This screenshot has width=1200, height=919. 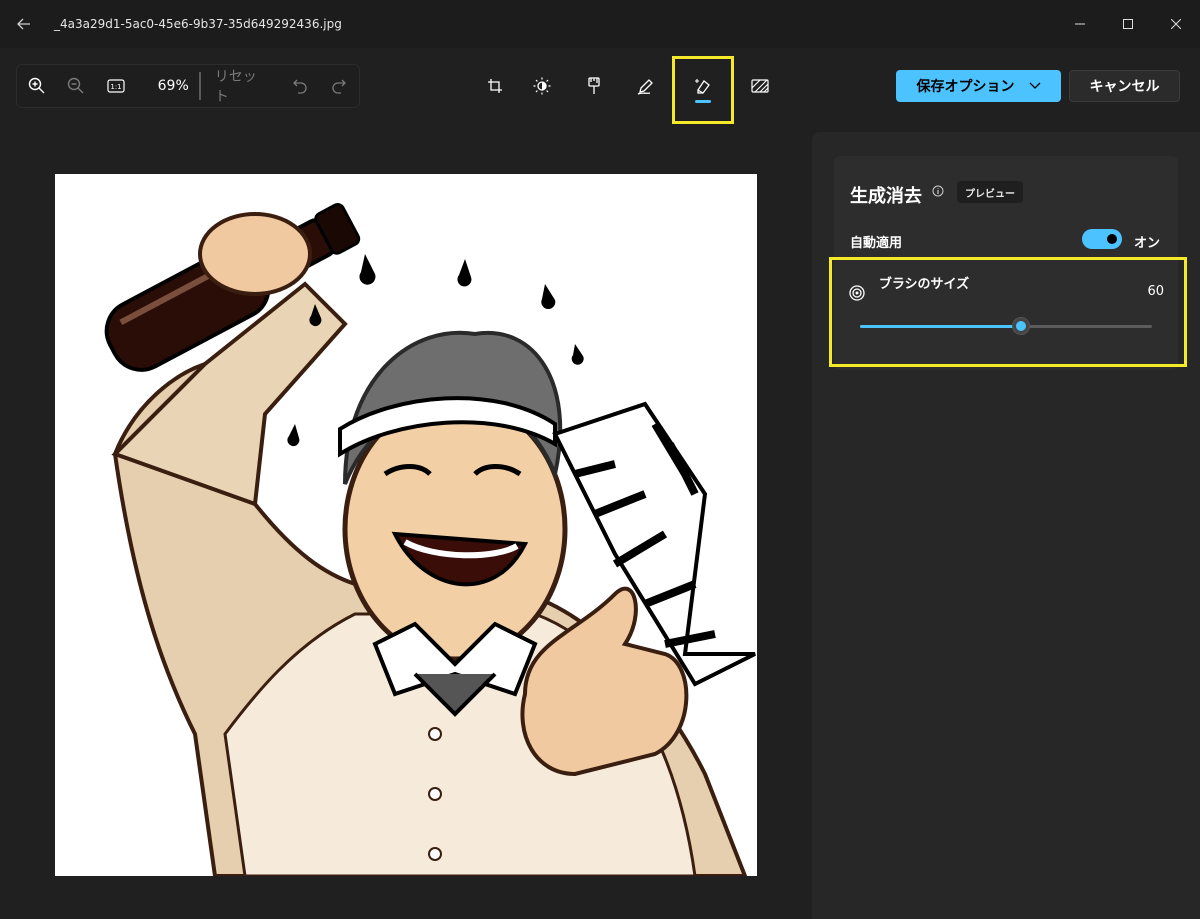 I want to click on brightness-icon, so click(x=542, y=86).